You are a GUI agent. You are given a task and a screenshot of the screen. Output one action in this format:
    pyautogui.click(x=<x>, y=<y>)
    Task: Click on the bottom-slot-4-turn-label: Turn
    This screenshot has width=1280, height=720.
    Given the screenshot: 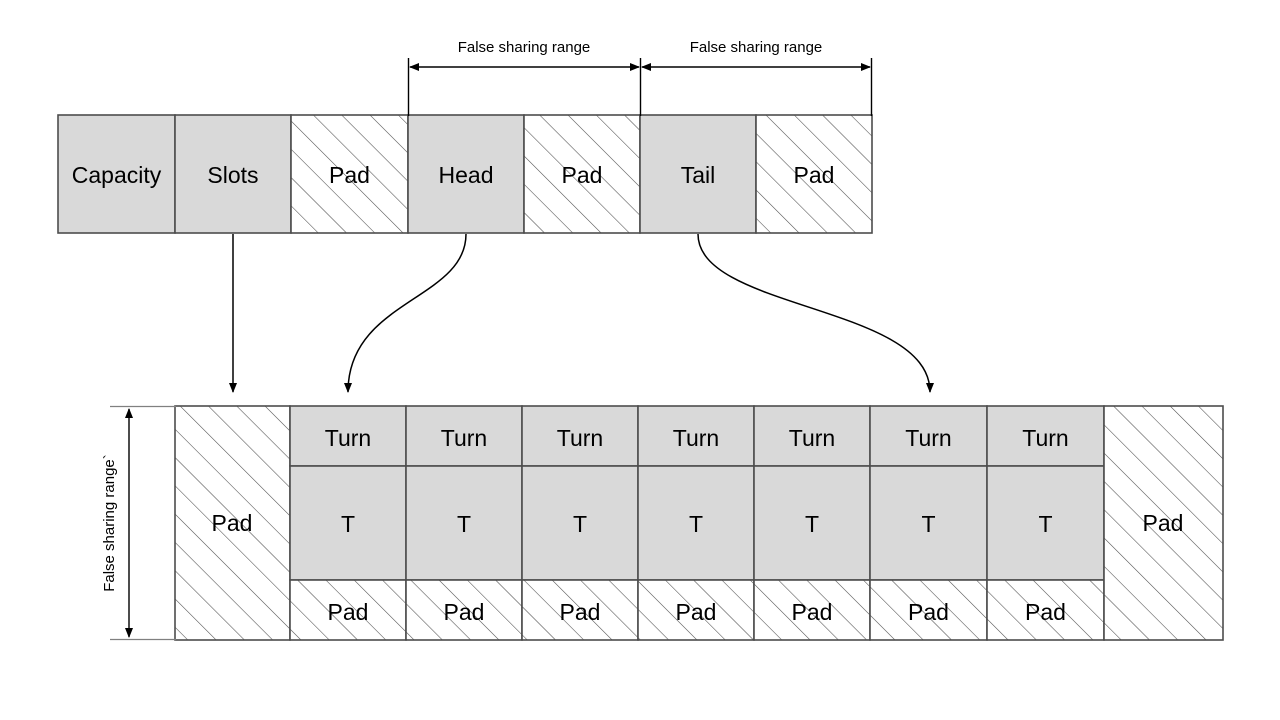 What is the action you would take?
    pyautogui.click(x=696, y=438)
    